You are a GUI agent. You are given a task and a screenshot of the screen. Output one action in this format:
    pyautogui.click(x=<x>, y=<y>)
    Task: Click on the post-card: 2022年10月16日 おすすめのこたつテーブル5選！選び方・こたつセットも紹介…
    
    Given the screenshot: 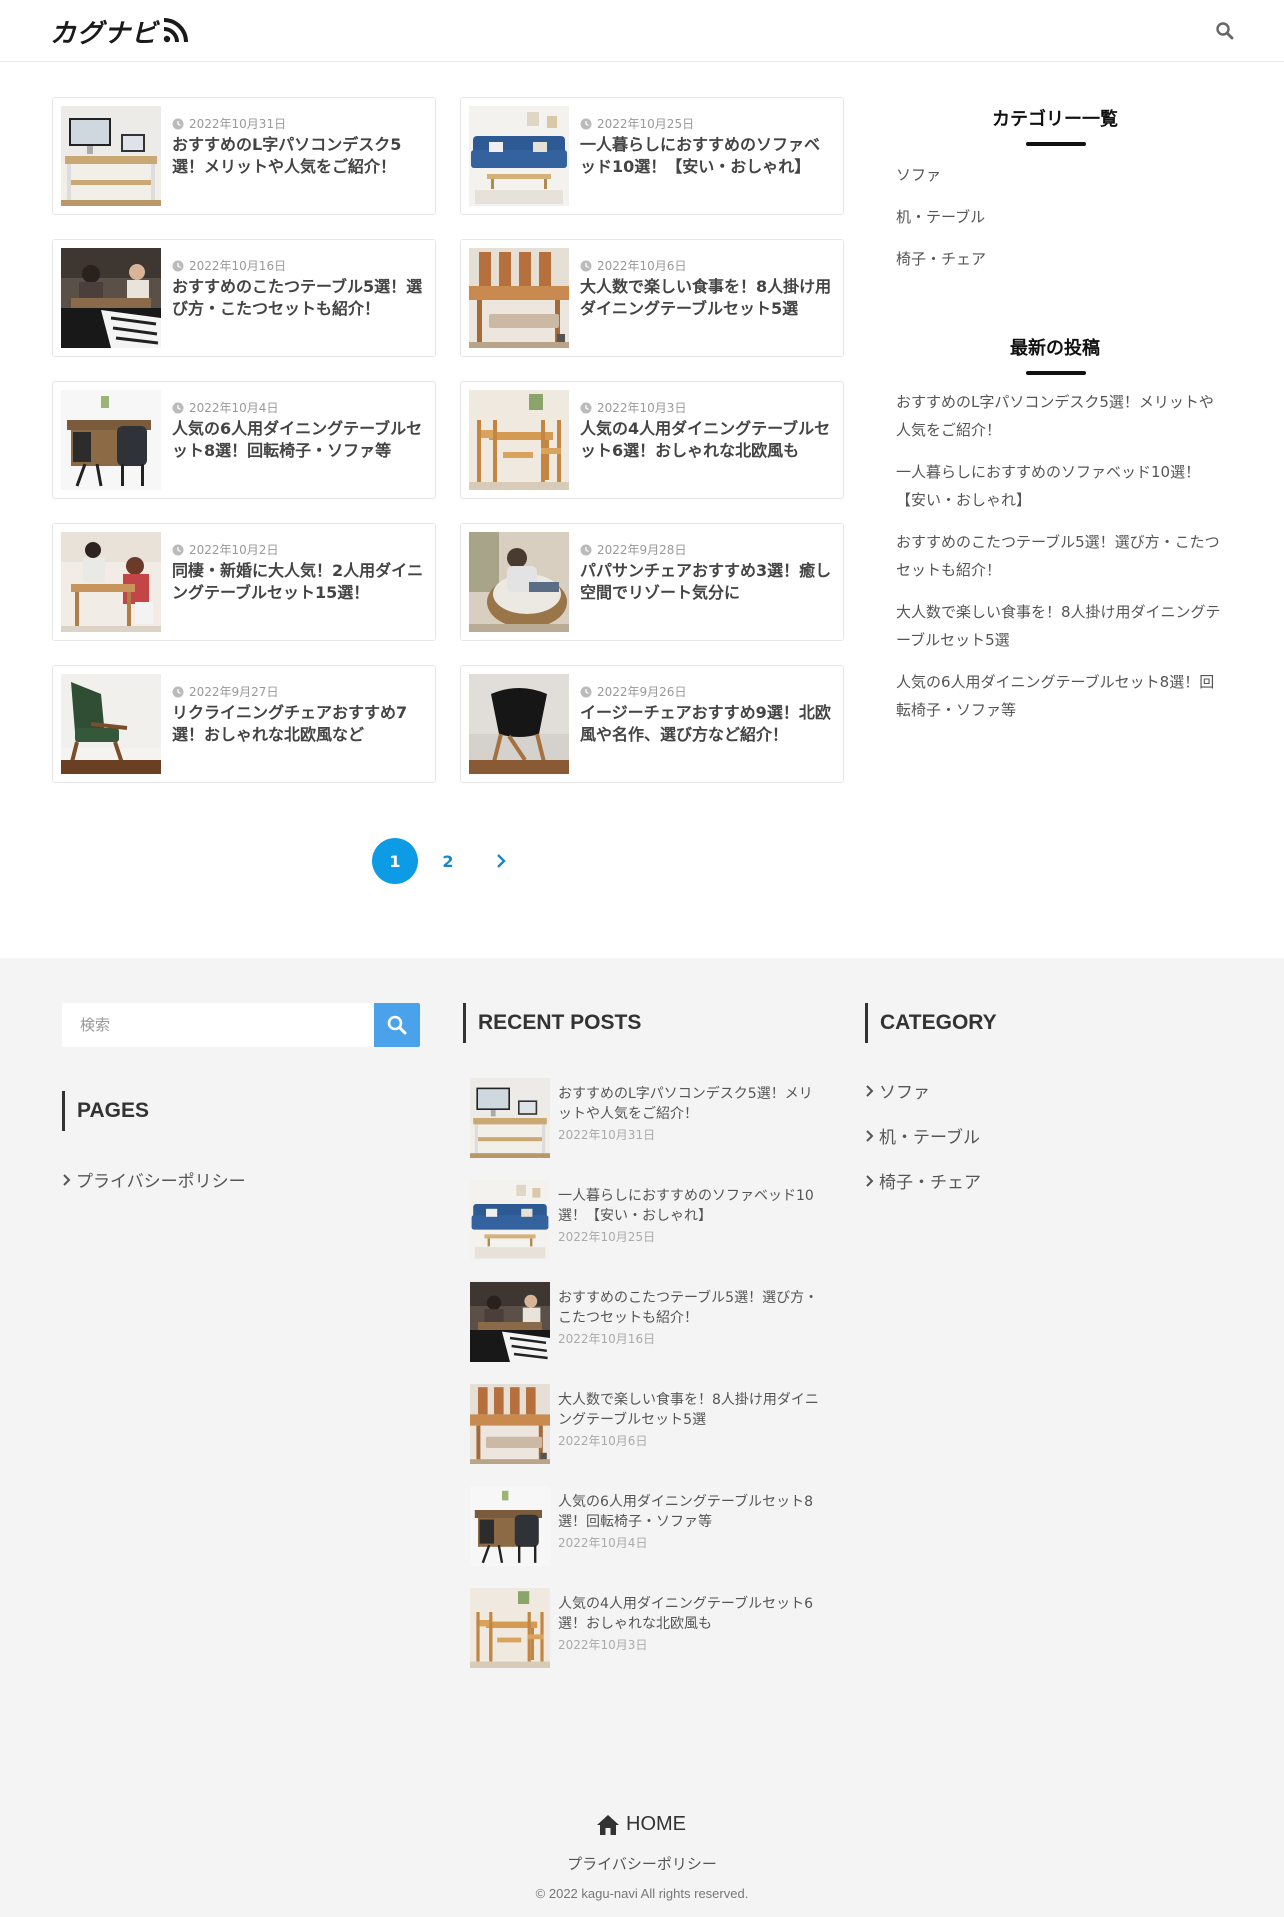 What is the action you would take?
    pyautogui.click(x=244, y=298)
    